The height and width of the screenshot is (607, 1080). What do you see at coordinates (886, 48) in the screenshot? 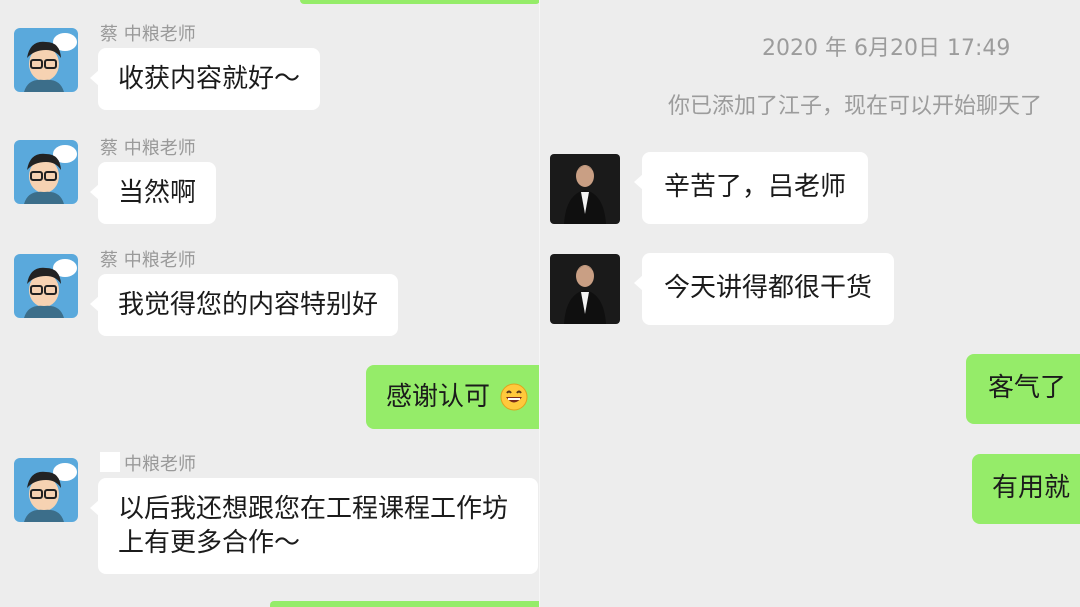
I see `chat-timestamp: 2020 年 6月20日 17:49` at bounding box center [886, 48].